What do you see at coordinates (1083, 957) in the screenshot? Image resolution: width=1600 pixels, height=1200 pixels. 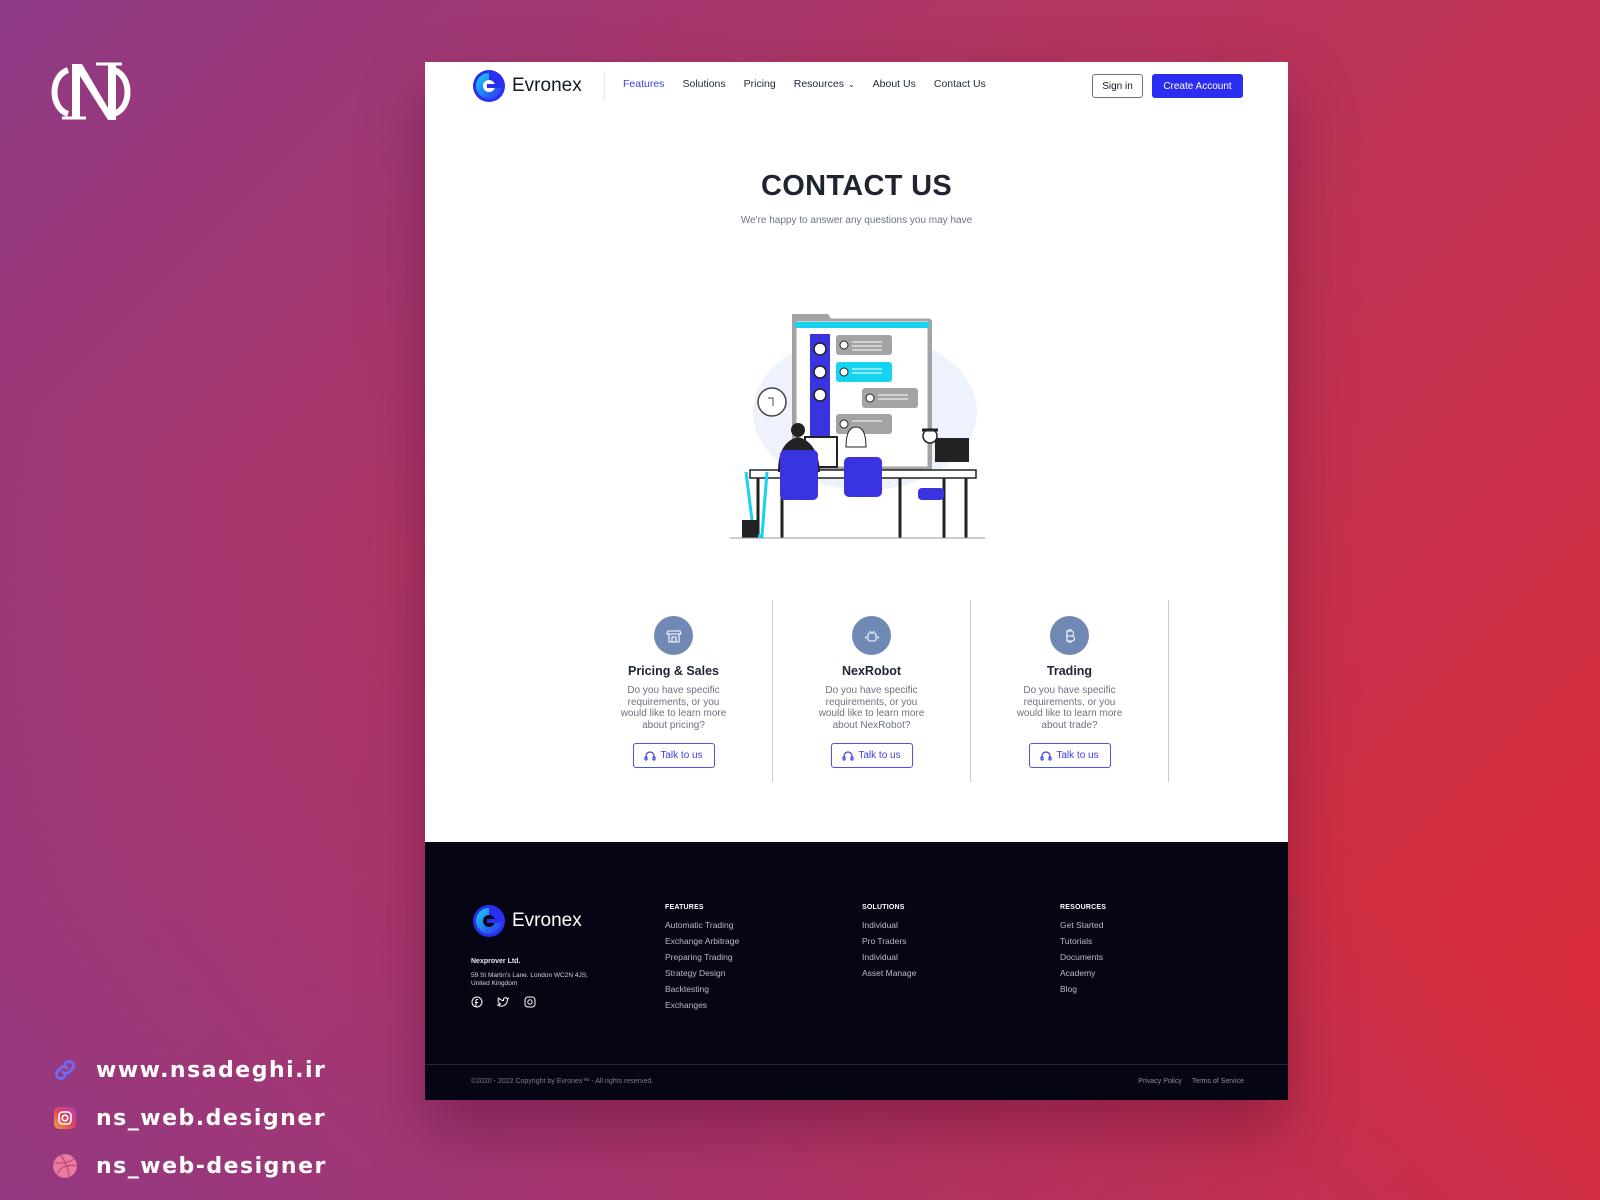 I see `footer-link: Documents` at bounding box center [1083, 957].